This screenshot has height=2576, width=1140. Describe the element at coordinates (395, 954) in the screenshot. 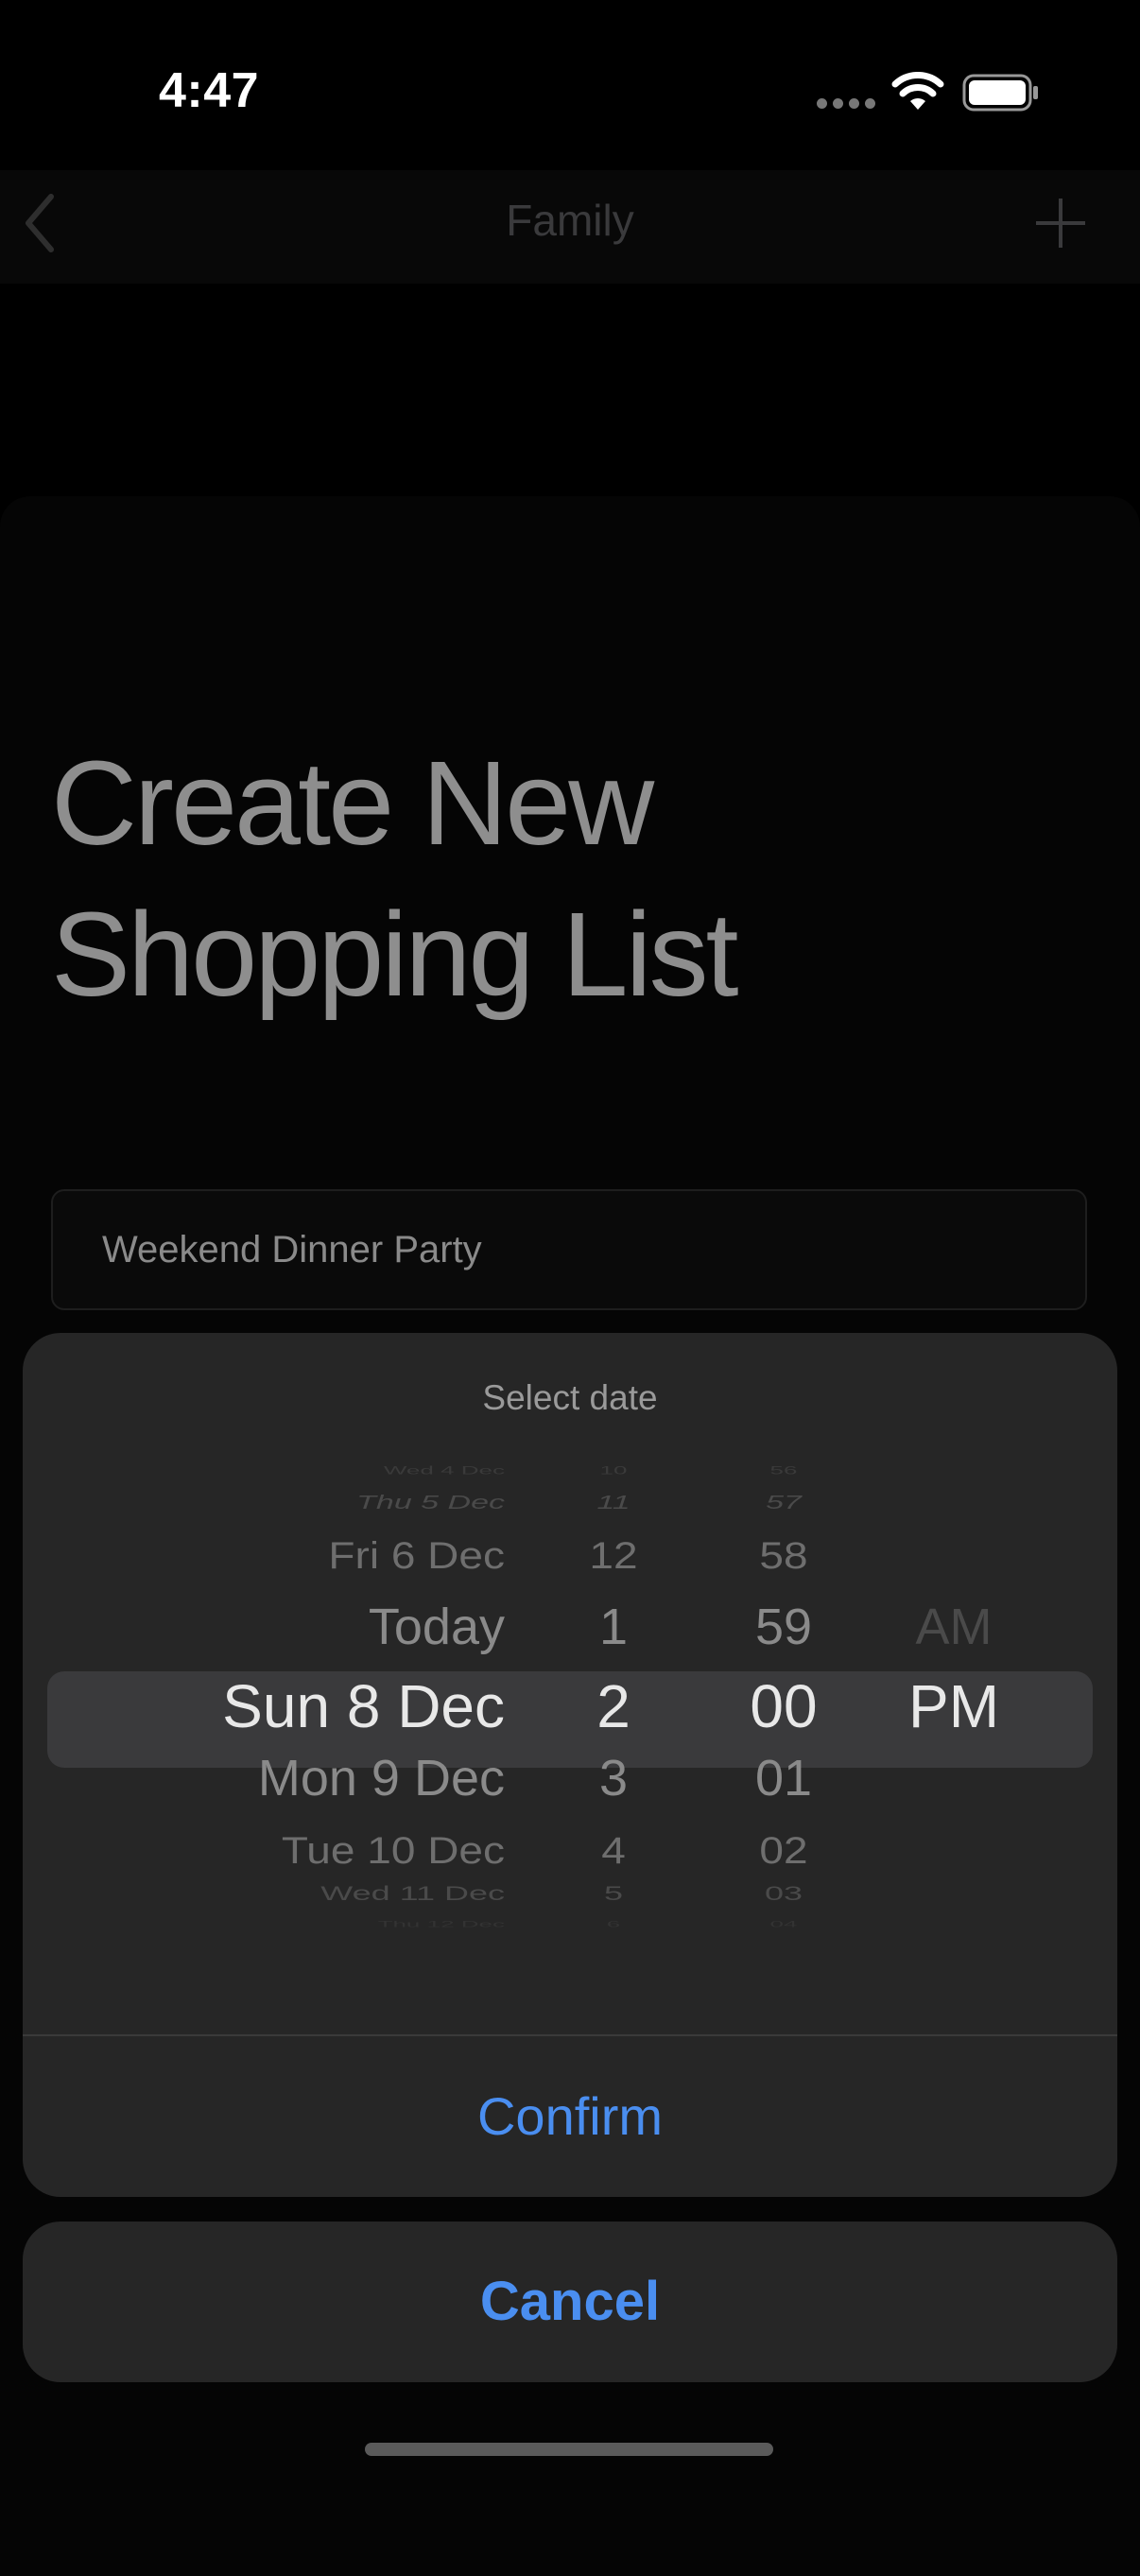

I see `page-title-line-2: Shopping List` at that location.